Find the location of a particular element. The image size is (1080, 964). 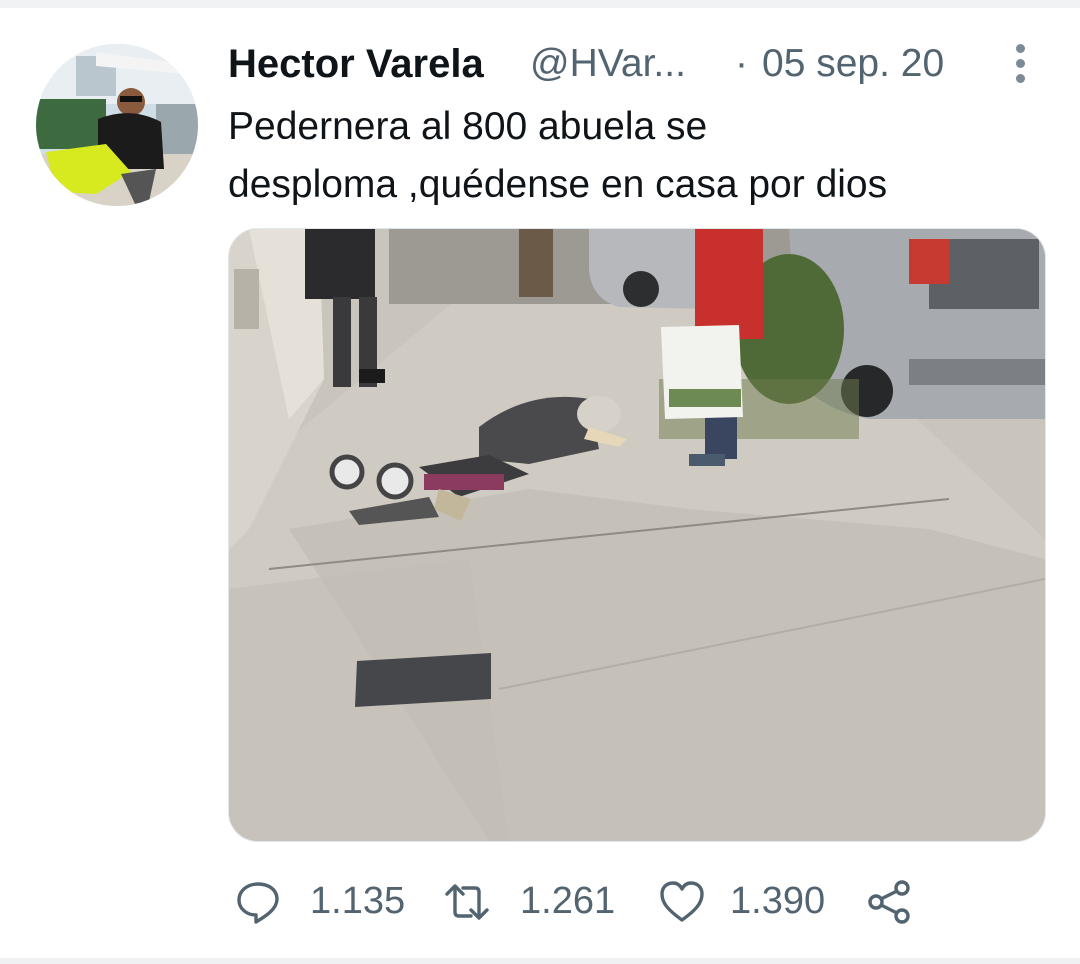

tweet-text-line: desploma ,quédense en casa por dios is located at coordinates (558, 184).